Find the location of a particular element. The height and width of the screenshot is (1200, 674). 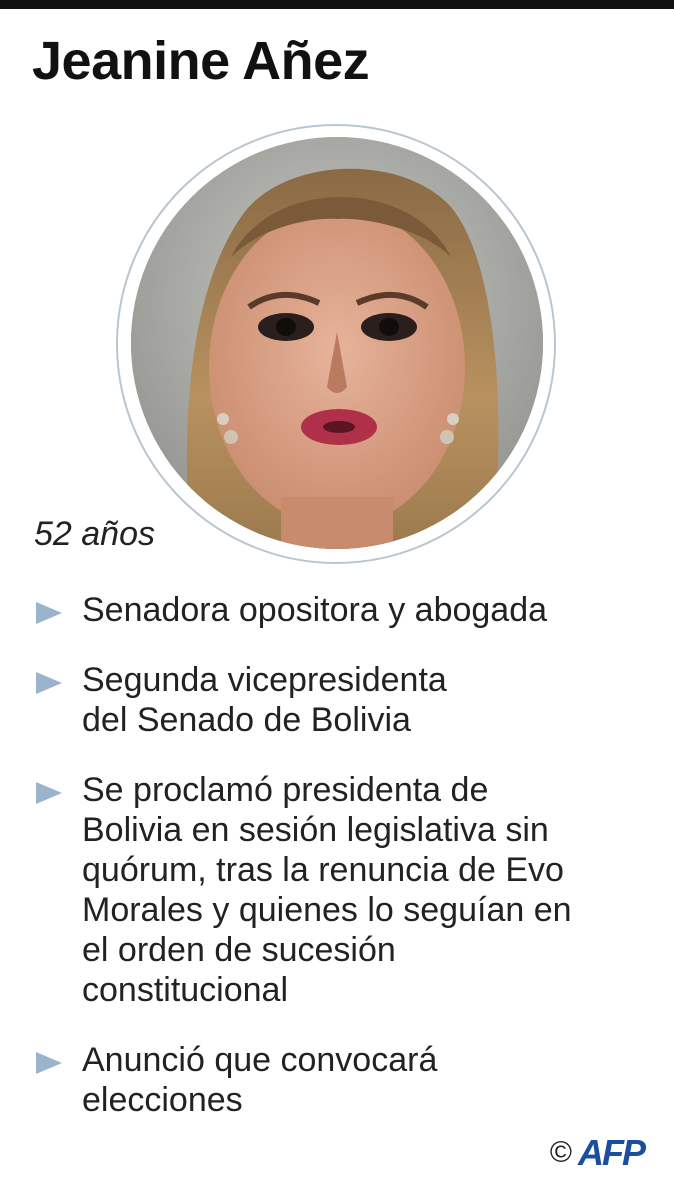

fact-text: Senadora opositora y abogada is located at coordinates (315, 610).